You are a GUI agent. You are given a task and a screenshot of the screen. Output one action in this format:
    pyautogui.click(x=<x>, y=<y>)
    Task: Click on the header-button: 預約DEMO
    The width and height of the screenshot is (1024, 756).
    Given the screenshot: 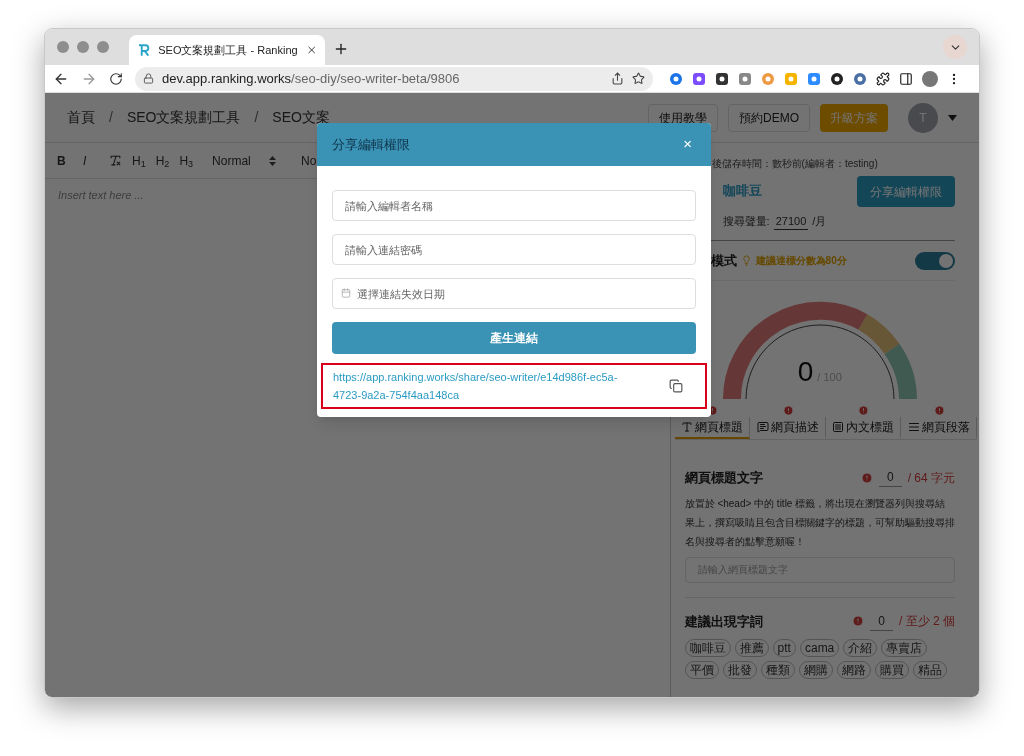 What is the action you would take?
    pyautogui.click(x=769, y=117)
    